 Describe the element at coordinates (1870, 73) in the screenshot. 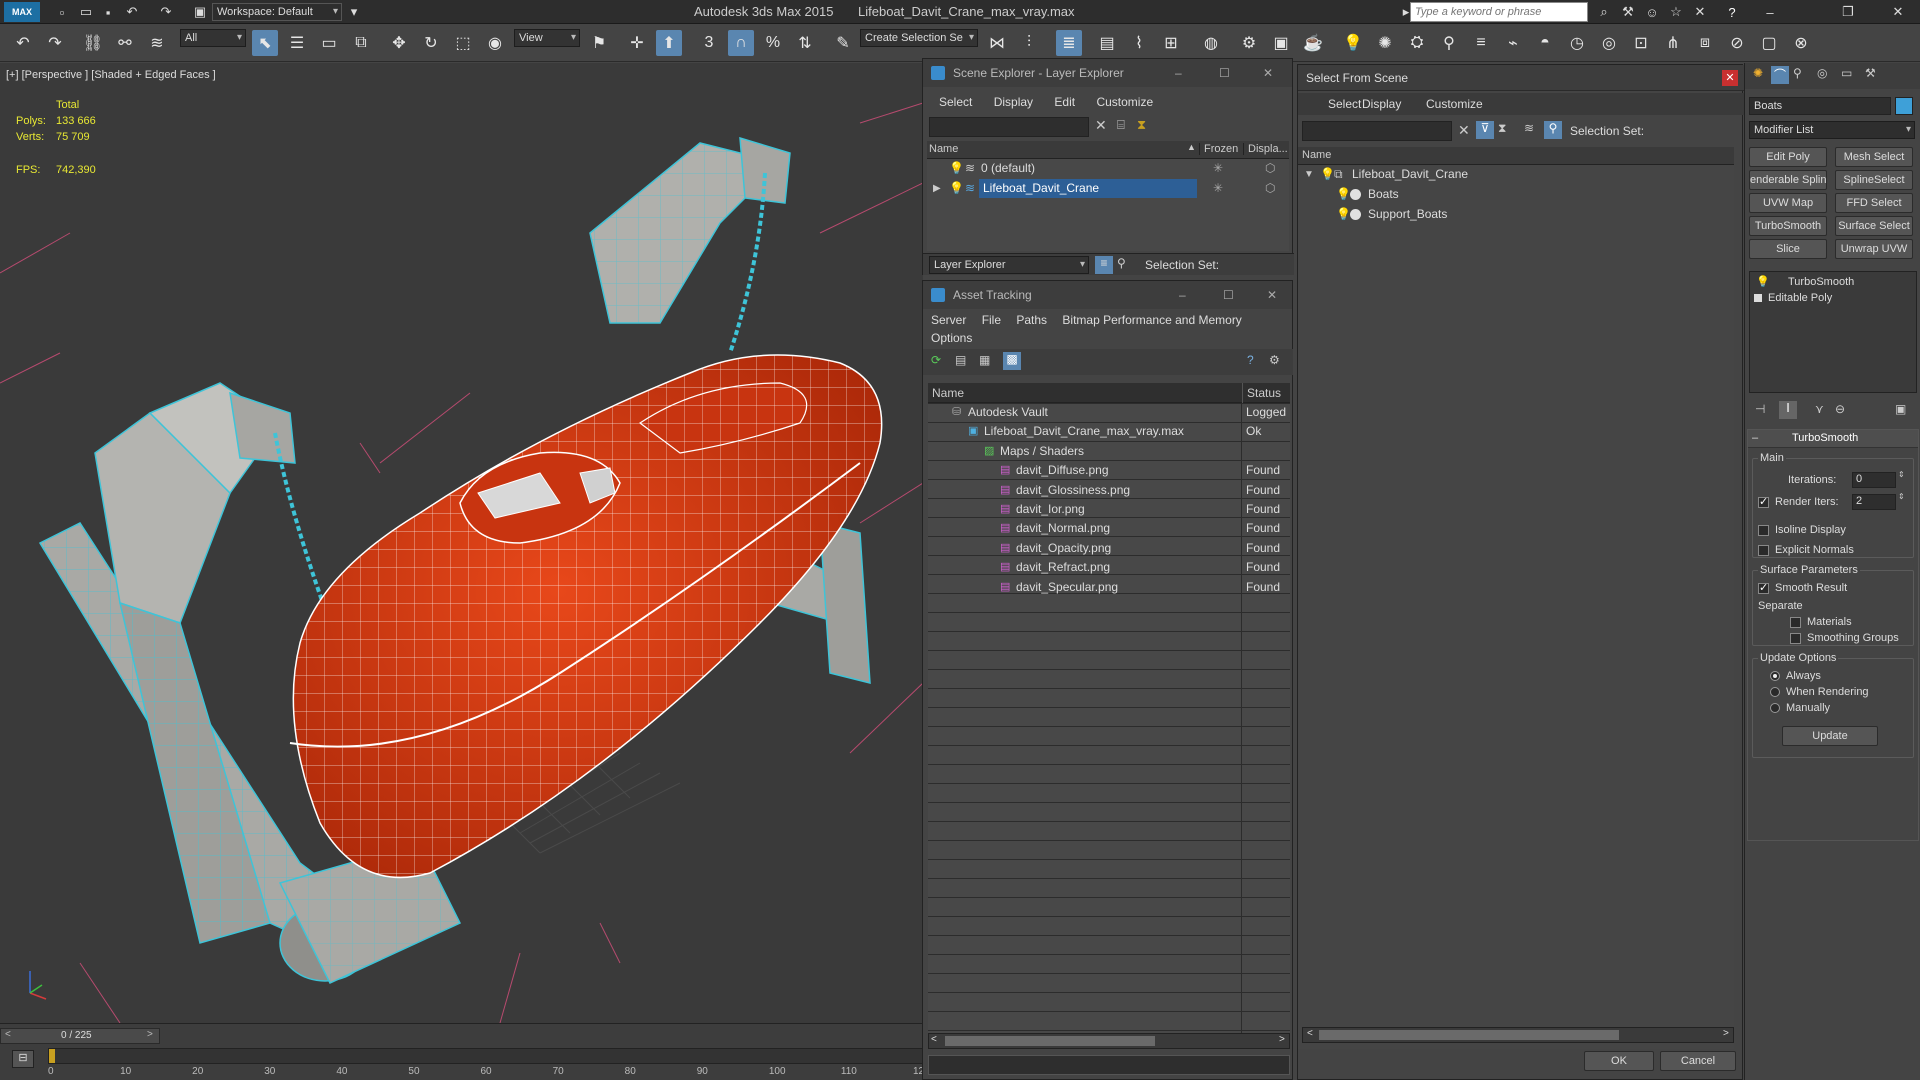

I see `utilities-tab-icon: ⚒` at that location.